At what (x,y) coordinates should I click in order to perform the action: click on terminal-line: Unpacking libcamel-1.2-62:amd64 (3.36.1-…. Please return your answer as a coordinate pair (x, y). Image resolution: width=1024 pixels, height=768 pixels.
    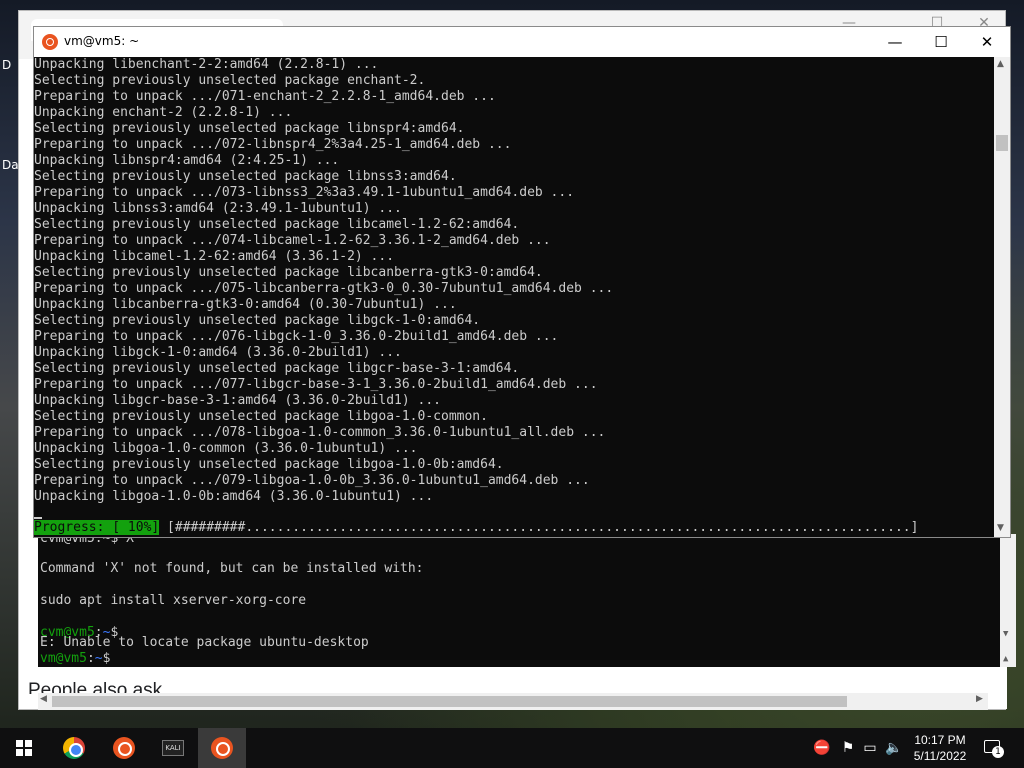
    Looking at the image, I should click on (214, 256).